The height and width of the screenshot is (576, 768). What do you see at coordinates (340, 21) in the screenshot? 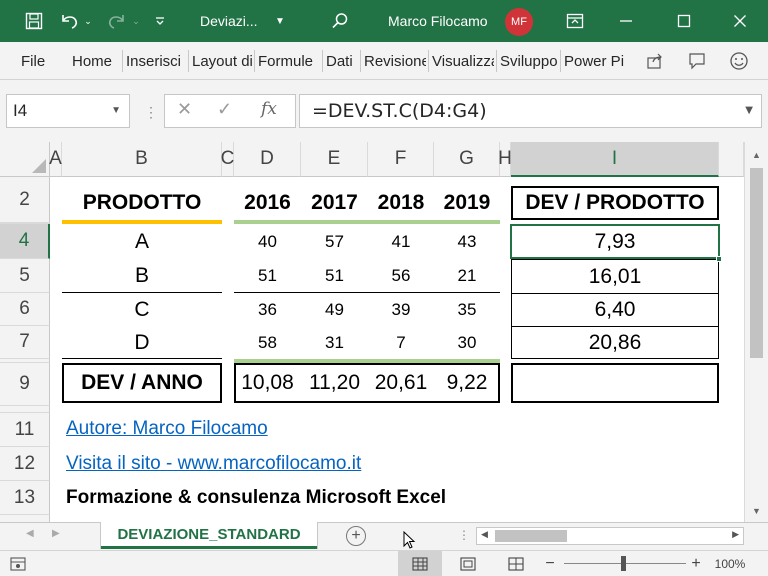
I see `search-icon` at bounding box center [340, 21].